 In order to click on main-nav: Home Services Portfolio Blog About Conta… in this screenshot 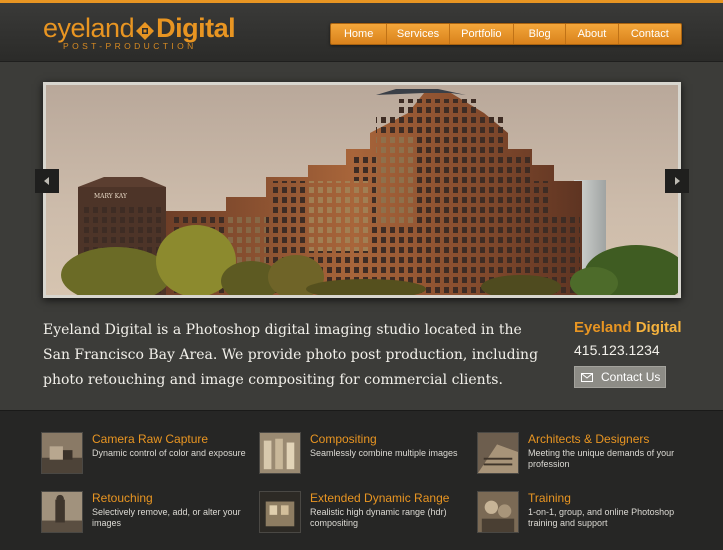, I will do `click(506, 34)`.